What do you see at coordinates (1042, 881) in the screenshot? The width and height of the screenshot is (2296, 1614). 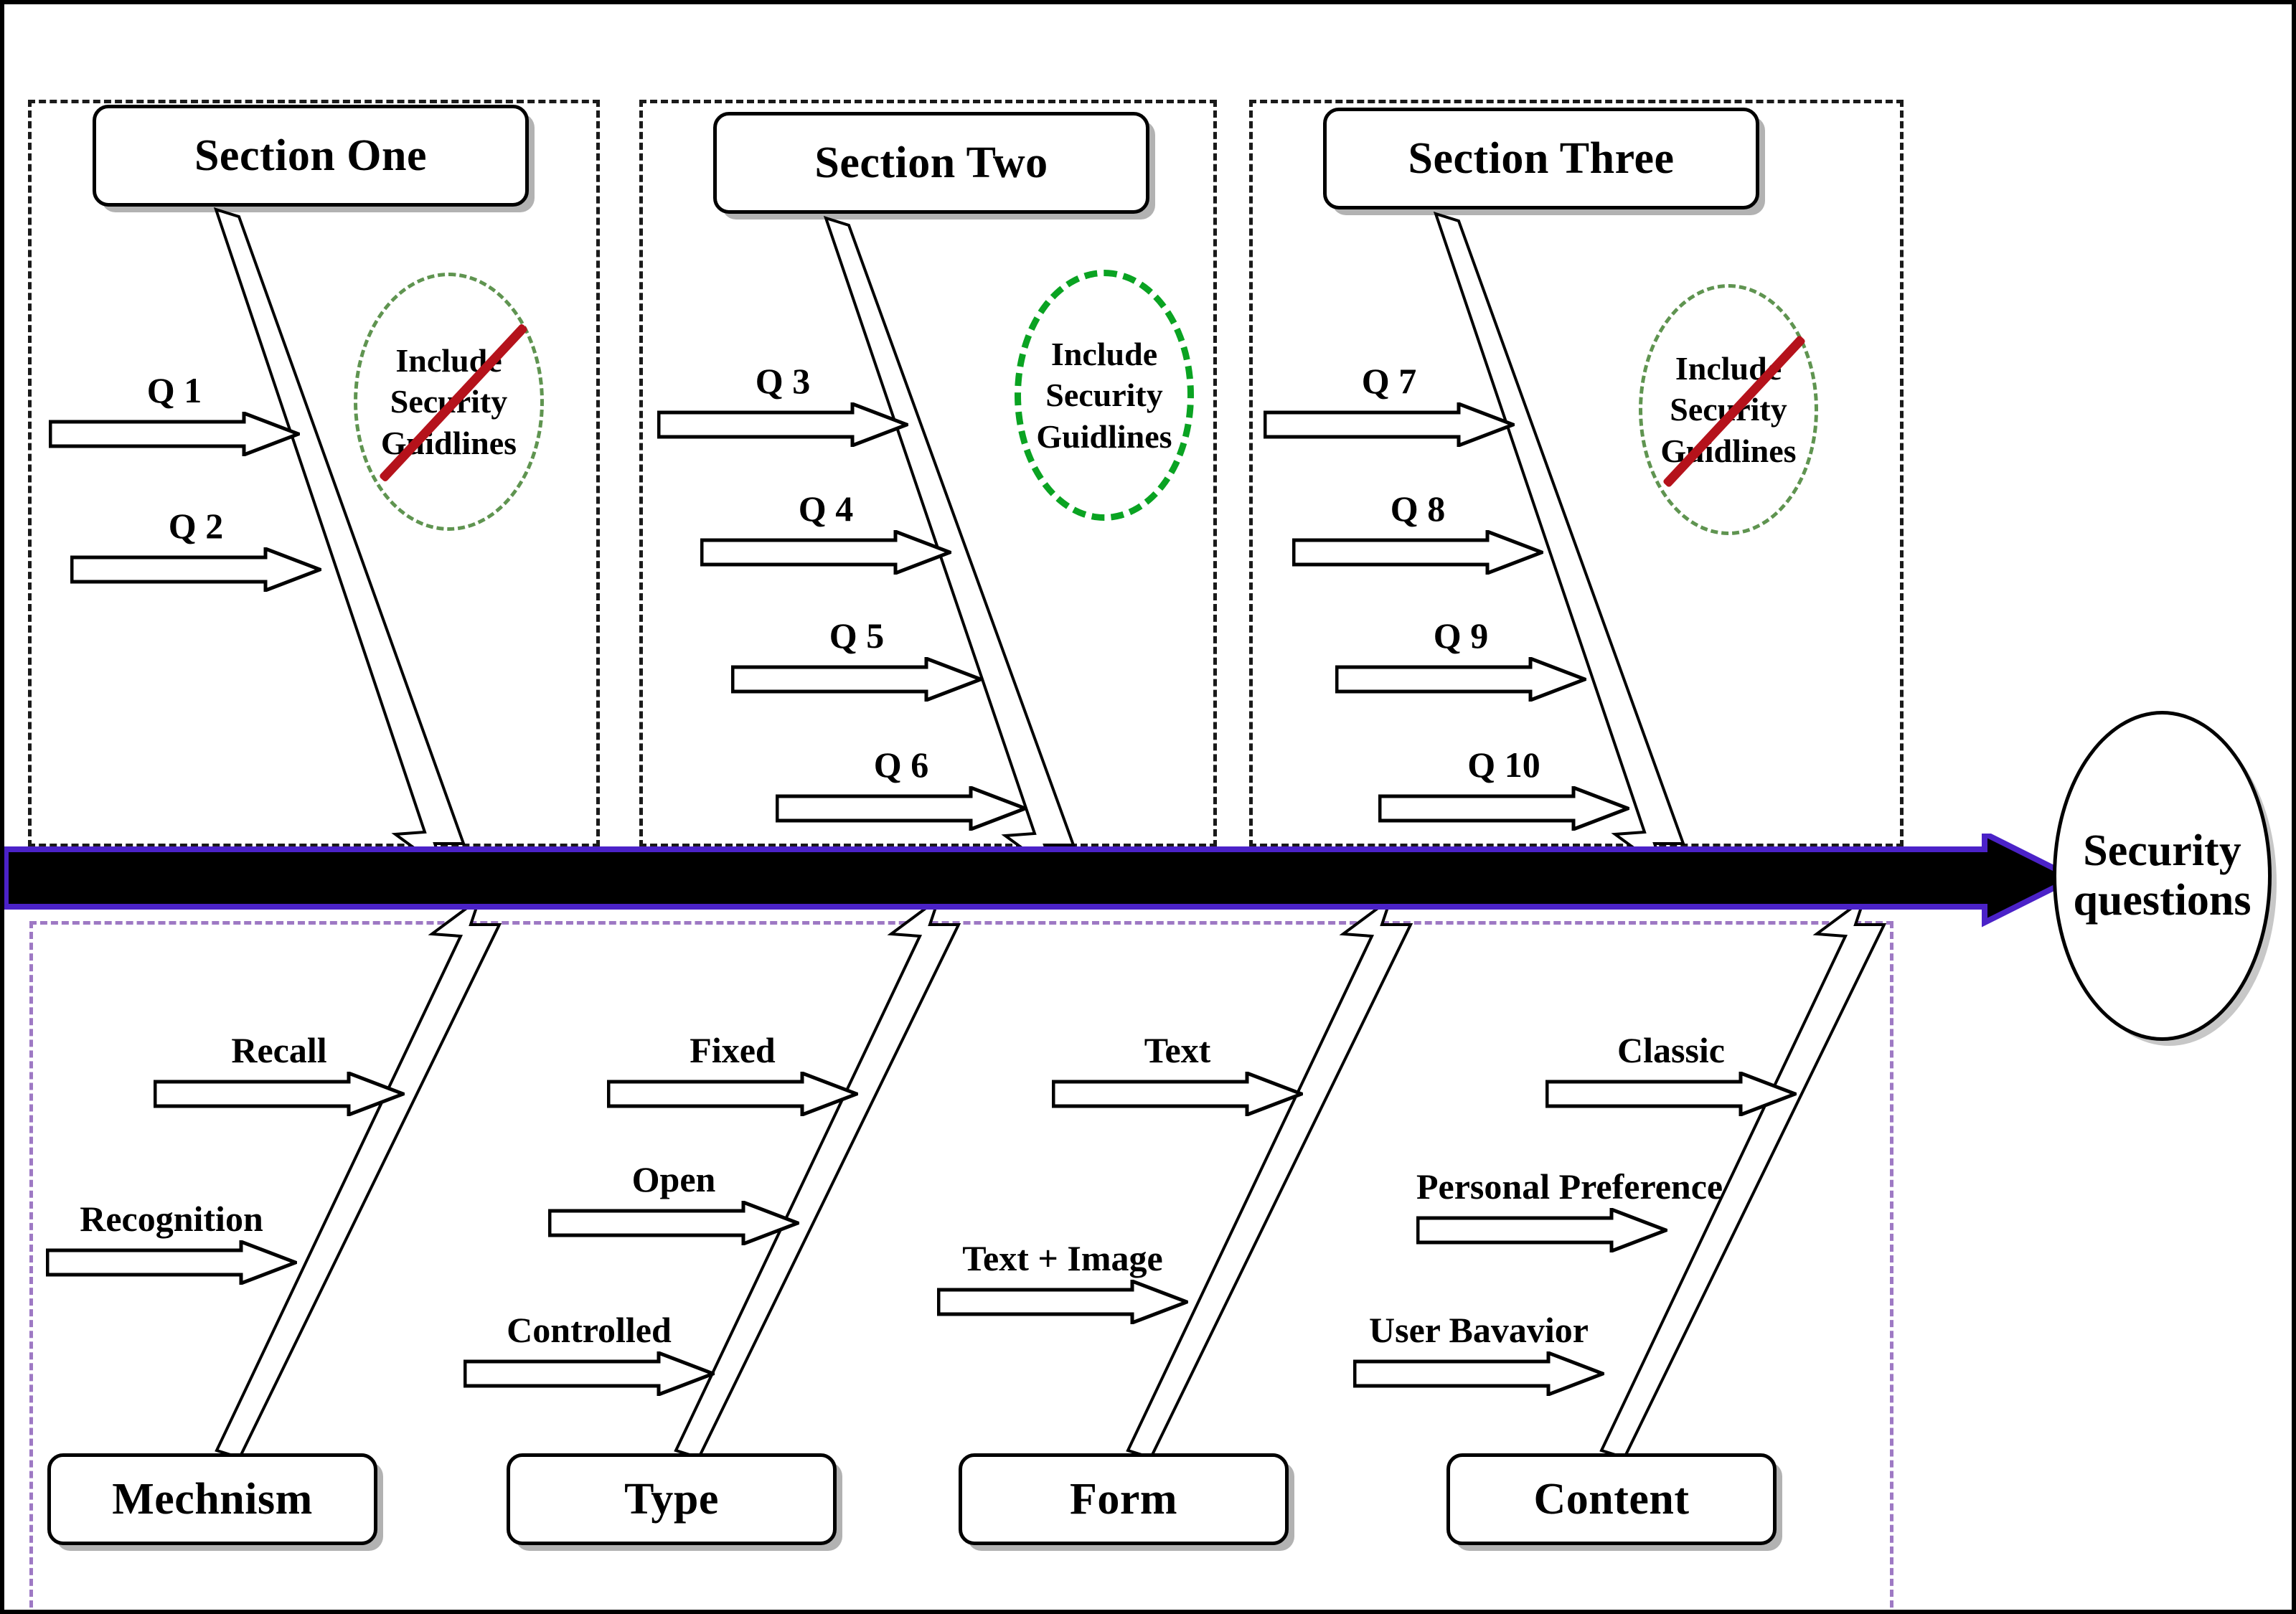 I see `spine-arrow` at bounding box center [1042, 881].